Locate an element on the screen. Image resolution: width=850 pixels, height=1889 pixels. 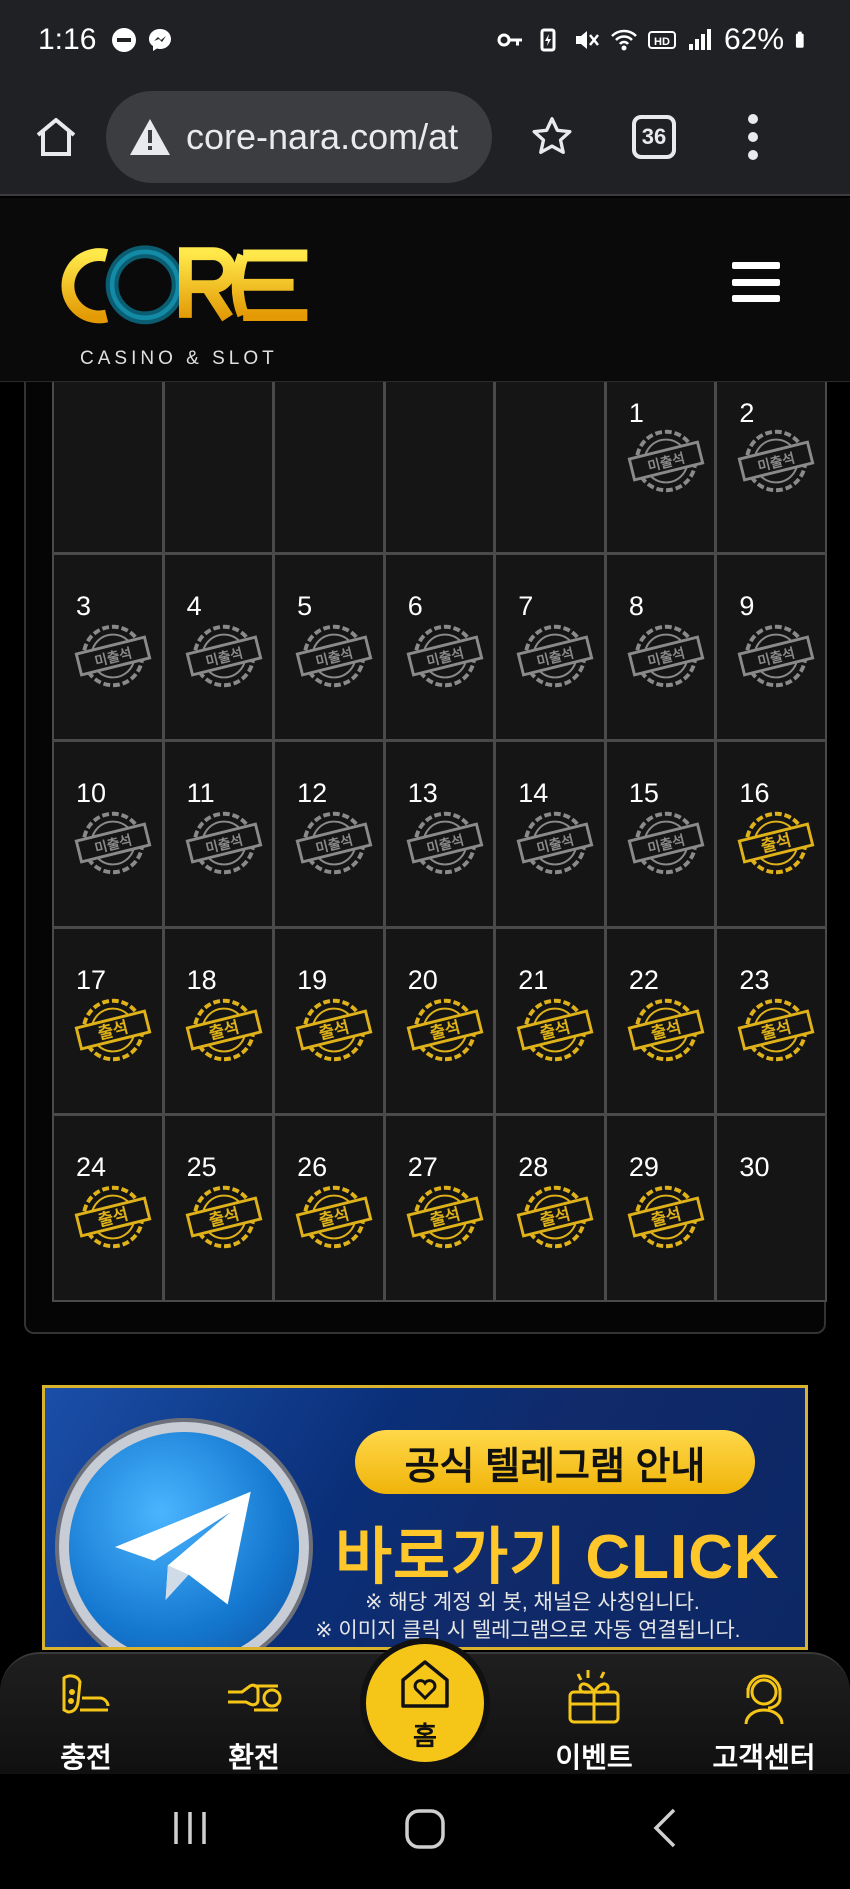
more-menu-icon is located at coordinates (753, 137).